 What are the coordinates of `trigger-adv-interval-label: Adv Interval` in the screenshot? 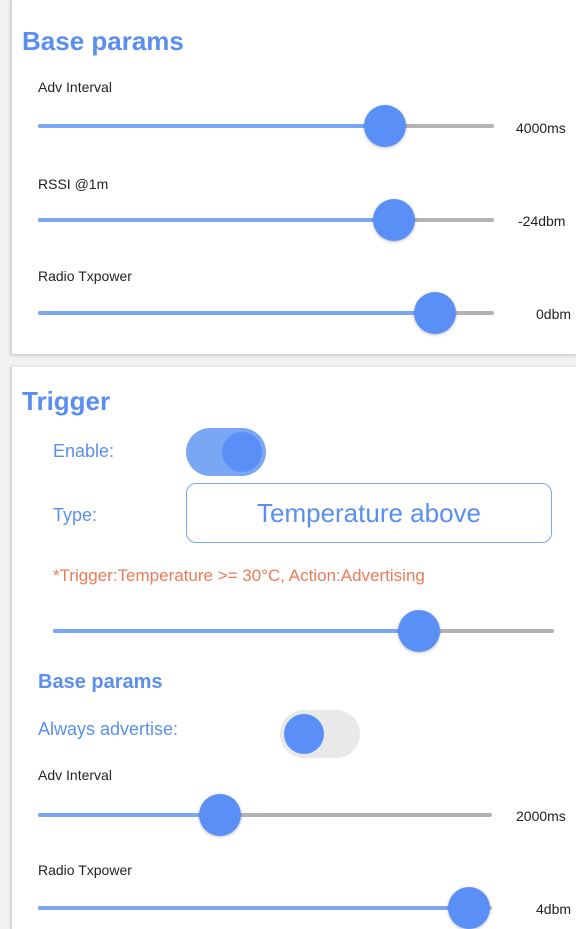 It's located at (75, 775).